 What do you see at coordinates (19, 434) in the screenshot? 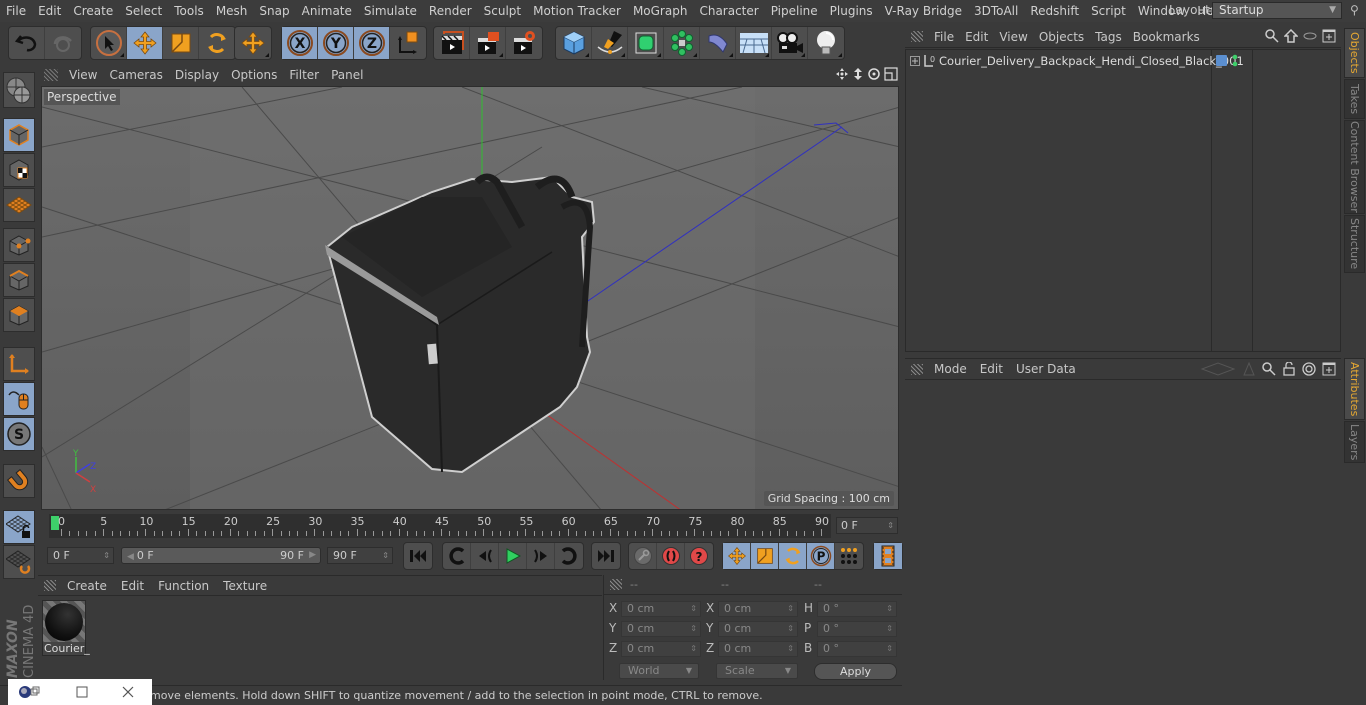
I see `solo-button: S` at bounding box center [19, 434].